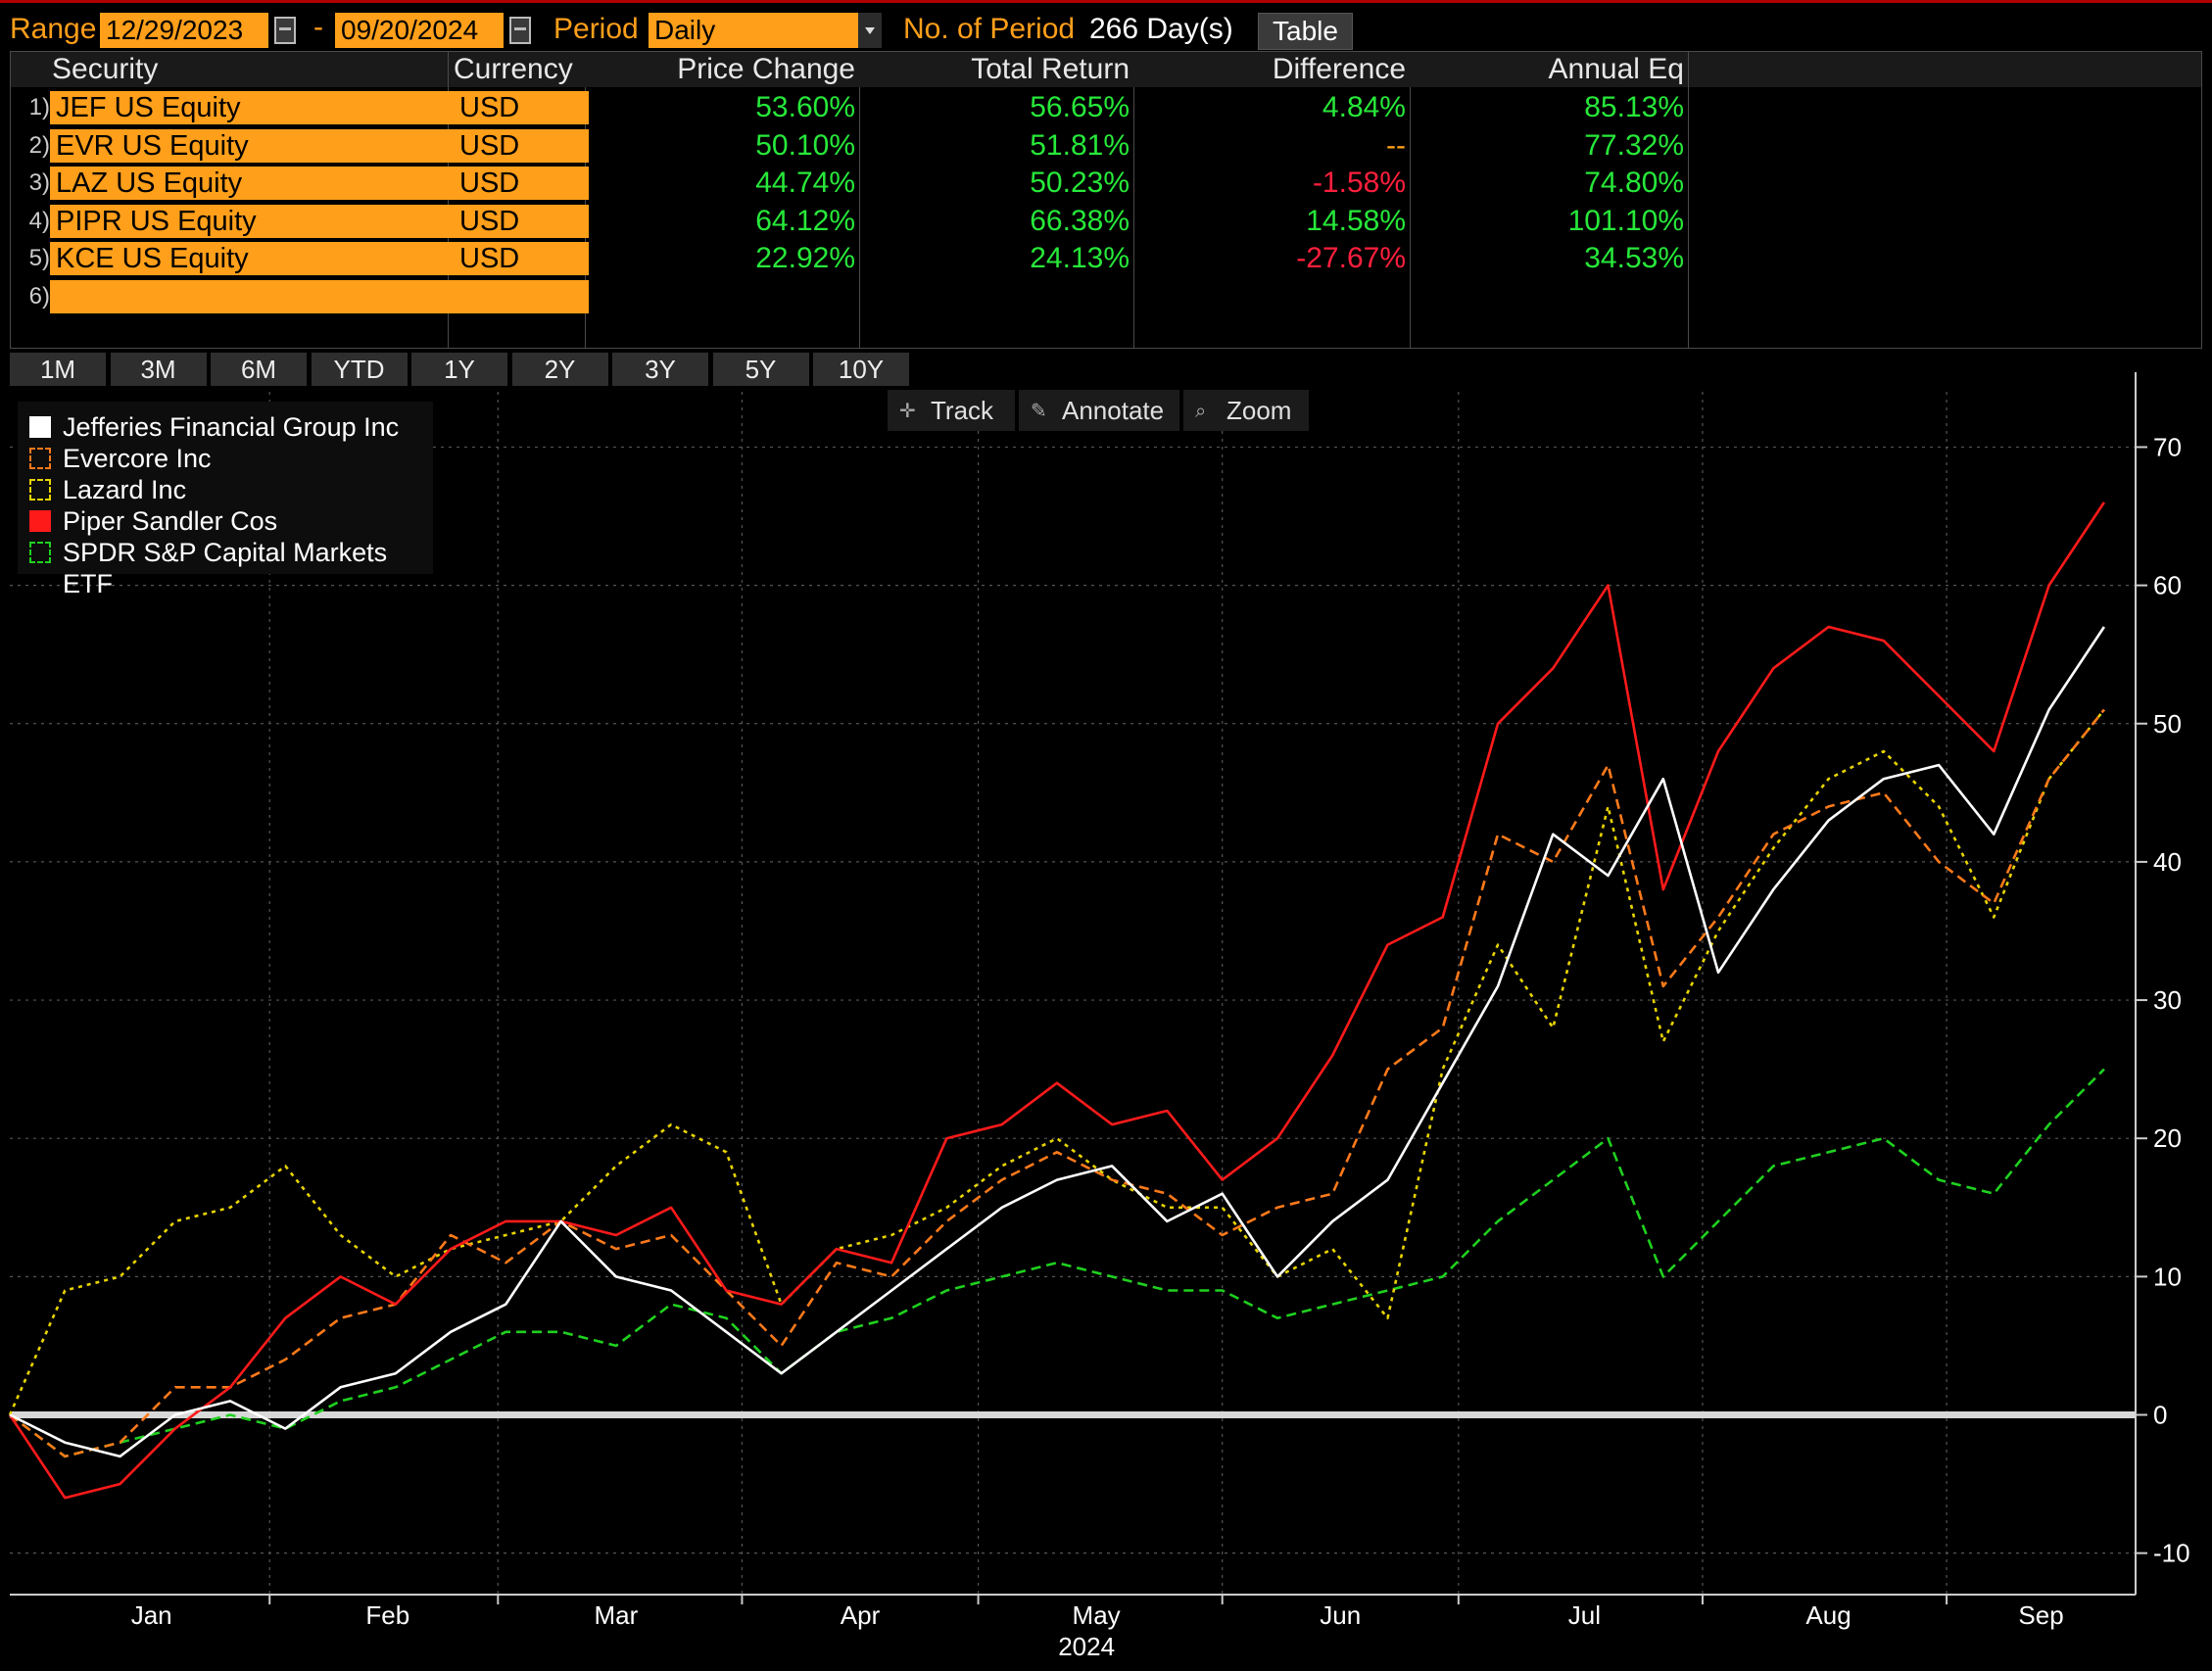 The width and height of the screenshot is (2212, 1671). What do you see at coordinates (137, 458) in the screenshot?
I see `legend-label: Evercore Inc` at bounding box center [137, 458].